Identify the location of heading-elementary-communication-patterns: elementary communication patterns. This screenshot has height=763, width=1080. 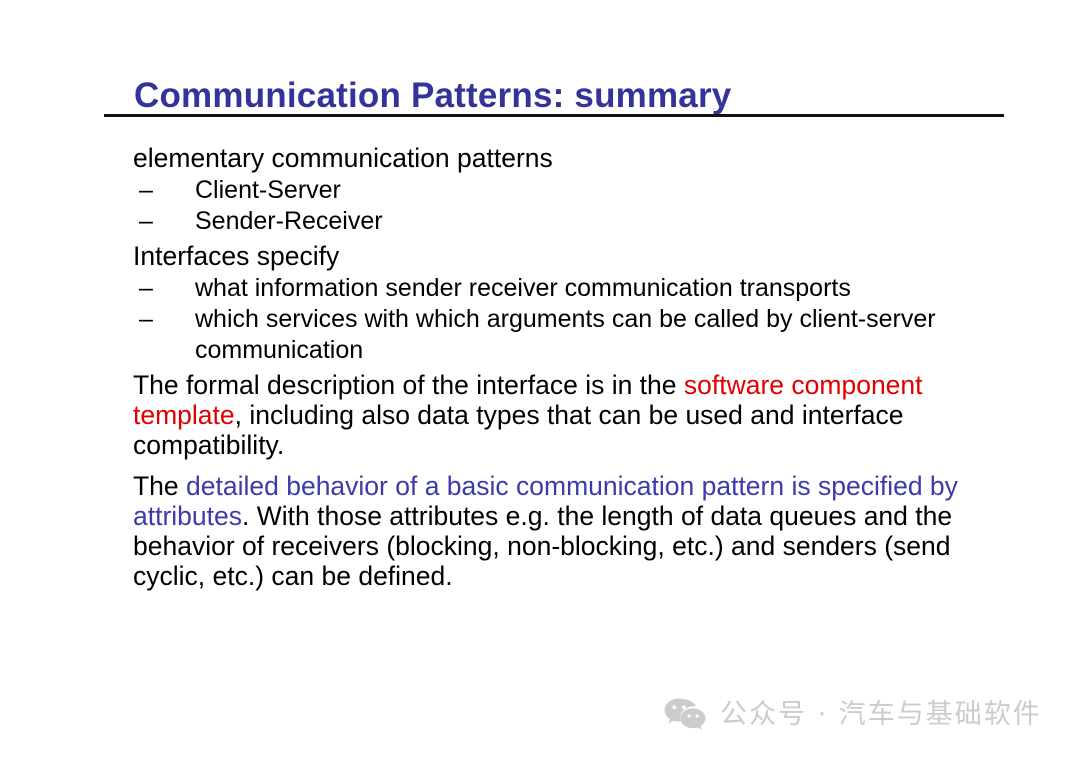
(343, 158).